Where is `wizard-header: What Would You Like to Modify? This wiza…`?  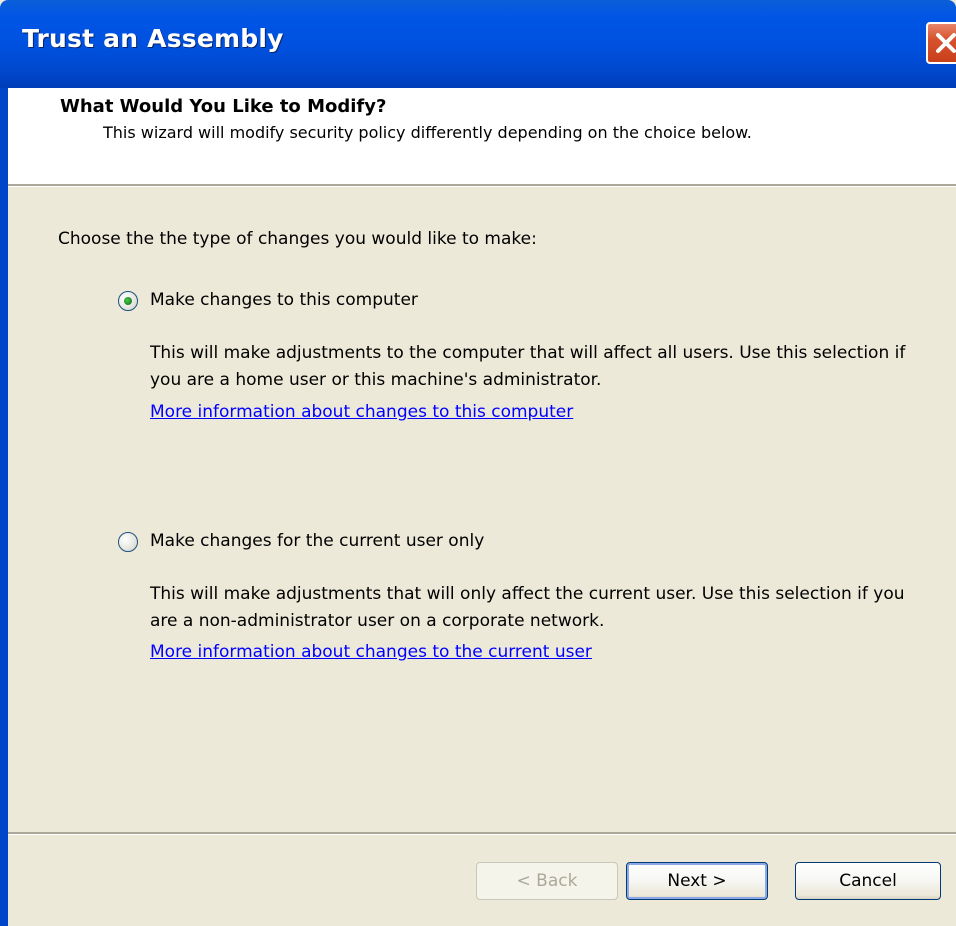
wizard-header: What Would You Like to Modify? This wiza… is located at coordinates (482, 136).